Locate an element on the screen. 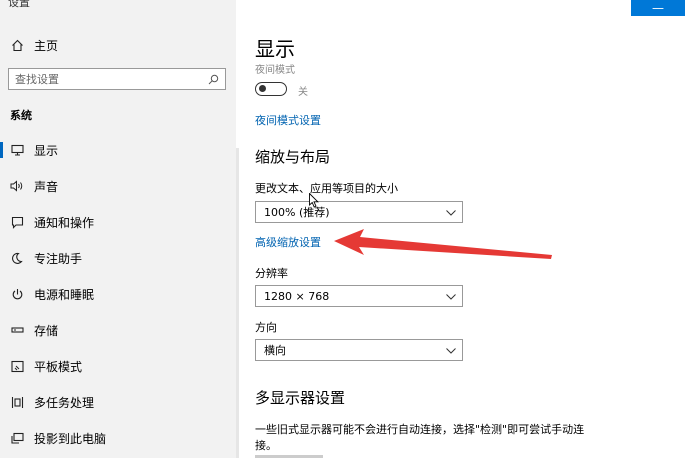 The image size is (685, 458). sidebar-item-project-to-pc: 投影到此电脑 is located at coordinates (118, 438).